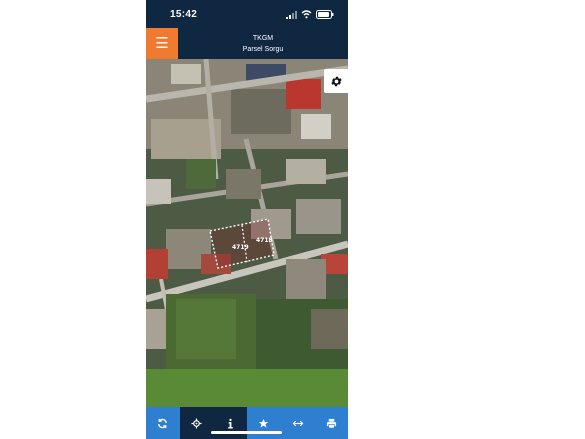  Describe the element at coordinates (263, 44) in the screenshot. I see `header-title-block: TKGM Parsel Sorgu` at that location.